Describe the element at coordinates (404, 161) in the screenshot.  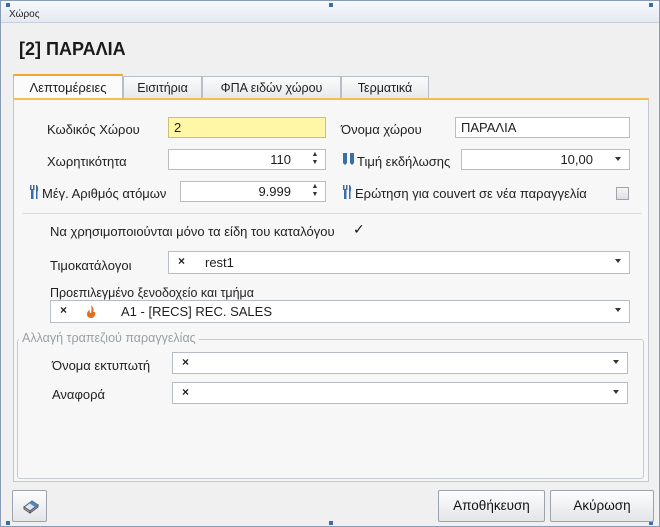
I see `event-price-label: Τιμή εκδήλωσης` at that location.